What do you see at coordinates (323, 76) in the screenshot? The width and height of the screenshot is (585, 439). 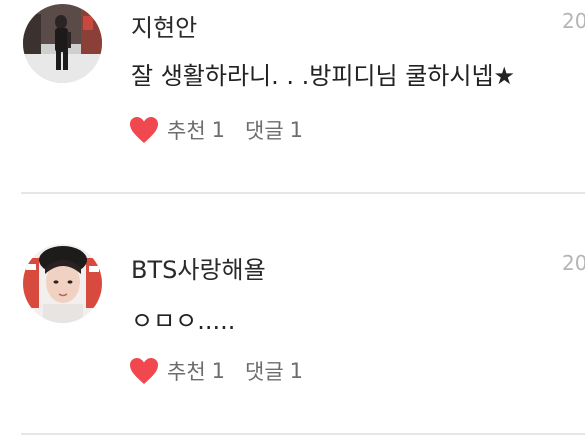 I see `comment-text: 잘 생활하라니. . .방피디님 쿨하시넵★` at bounding box center [323, 76].